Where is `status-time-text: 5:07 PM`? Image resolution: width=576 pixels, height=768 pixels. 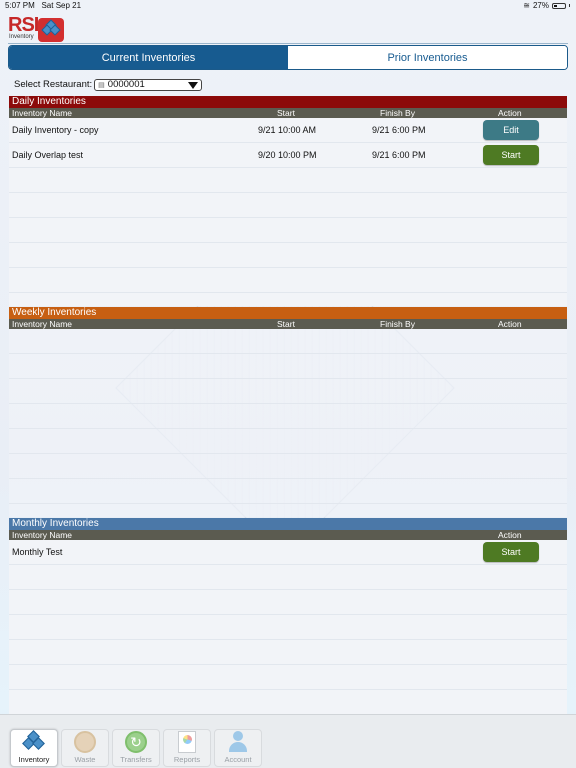
status-time-text: 5:07 PM is located at coordinates (20, 5).